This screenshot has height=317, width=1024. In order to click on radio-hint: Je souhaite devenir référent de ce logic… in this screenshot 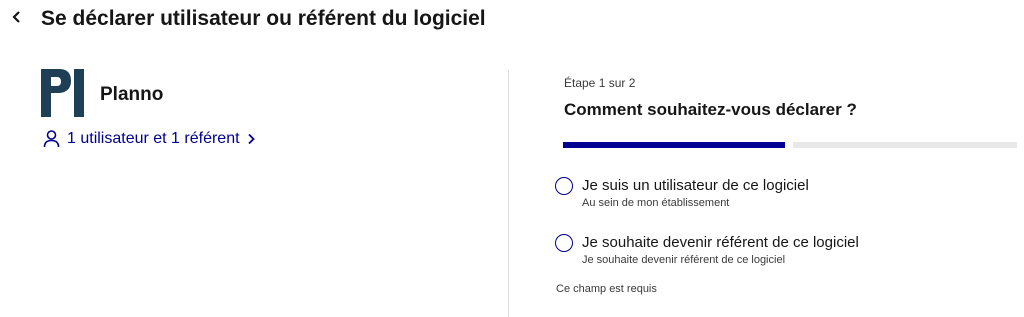, I will do `click(684, 260)`.